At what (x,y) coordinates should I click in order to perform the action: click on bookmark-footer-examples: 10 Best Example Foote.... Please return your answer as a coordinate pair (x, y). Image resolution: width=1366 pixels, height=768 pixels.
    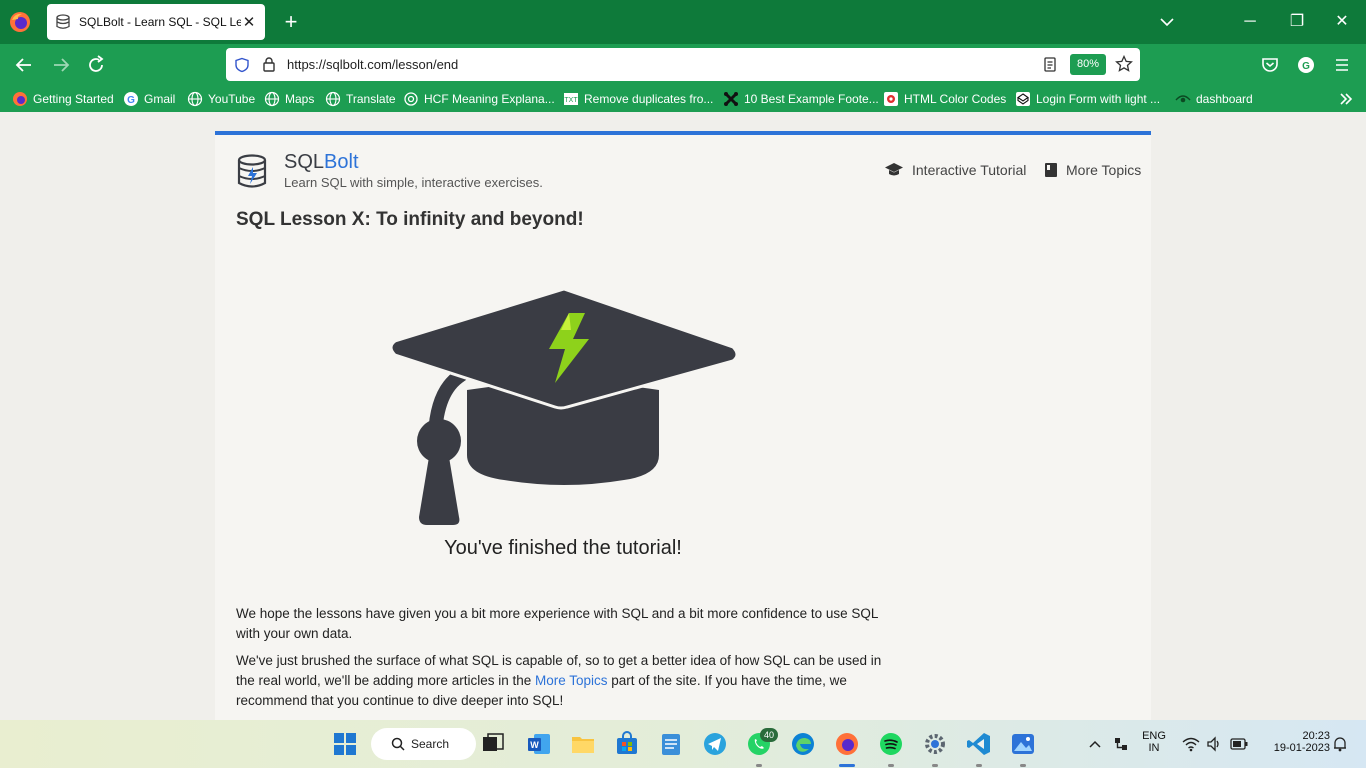
    Looking at the image, I should click on (801, 99).